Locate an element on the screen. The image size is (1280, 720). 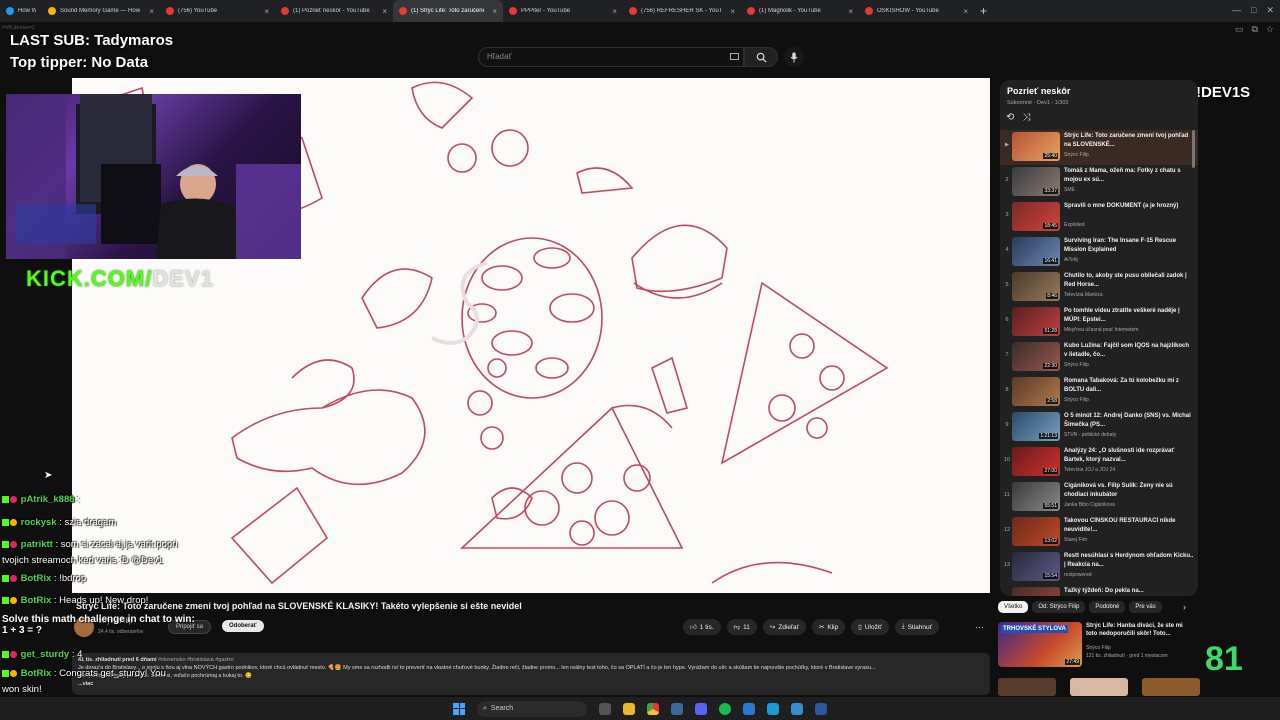
edge-icon is located at coordinates (773, 708).